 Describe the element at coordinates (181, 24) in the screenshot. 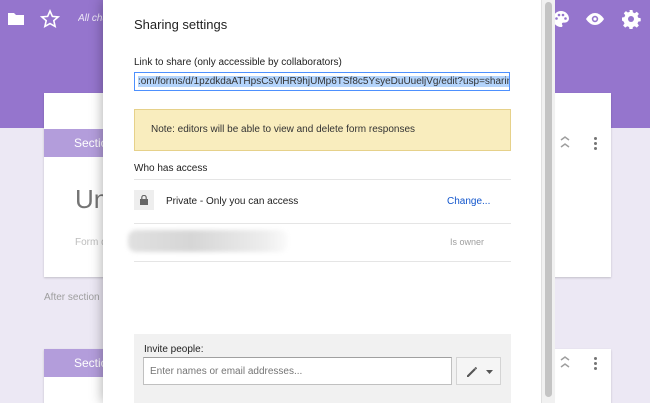

I see `dialog-title: Sharing settings` at that location.